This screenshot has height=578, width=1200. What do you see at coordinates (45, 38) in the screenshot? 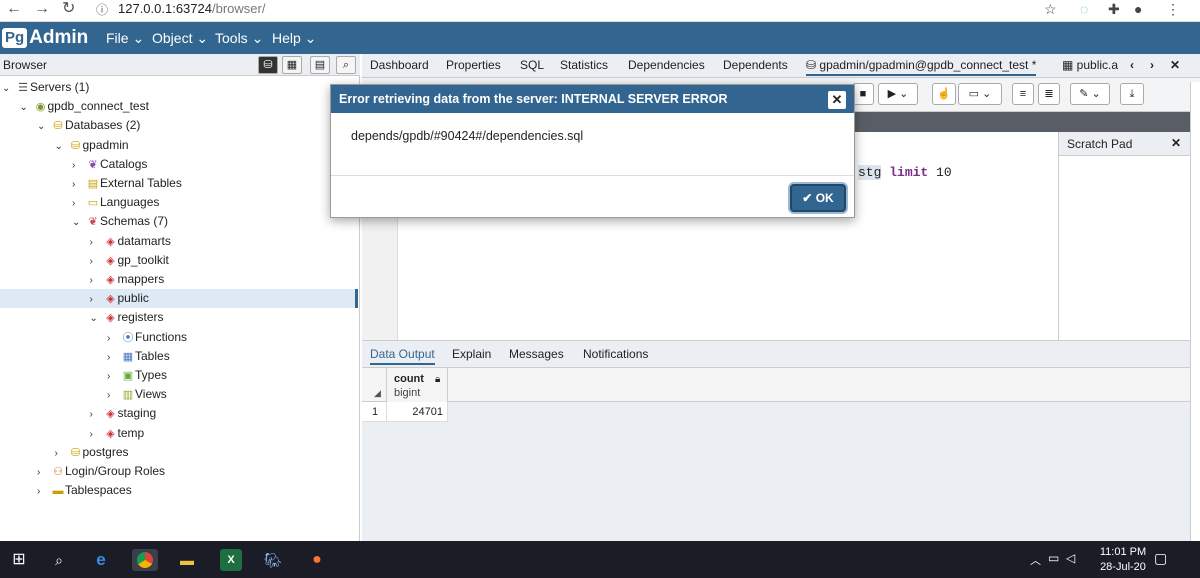
I see `pgadmin-logo: Pg Admin` at bounding box center [45, 38].